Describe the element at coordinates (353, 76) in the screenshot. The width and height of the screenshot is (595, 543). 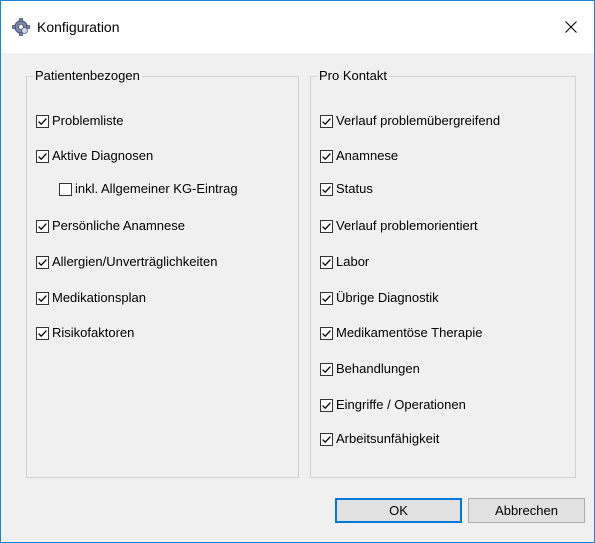
I see `group-title: Pro Kontakt` at that location.